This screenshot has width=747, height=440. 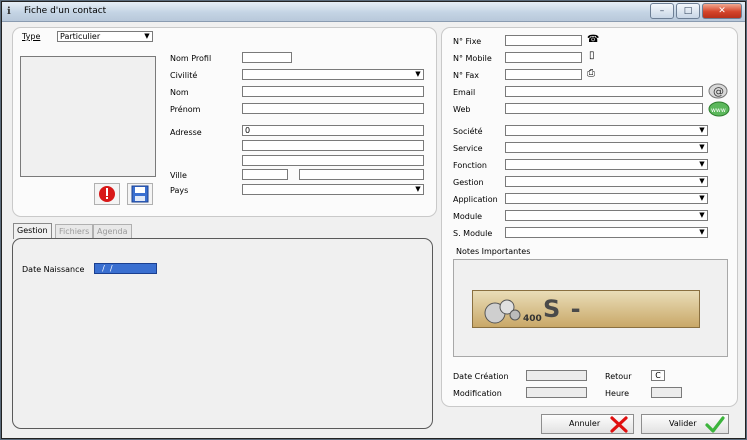 What do you see at coordinates (184, 75) in the screenshot?
I see `civilite-label: Civilité` at bounding box center [184, 75].